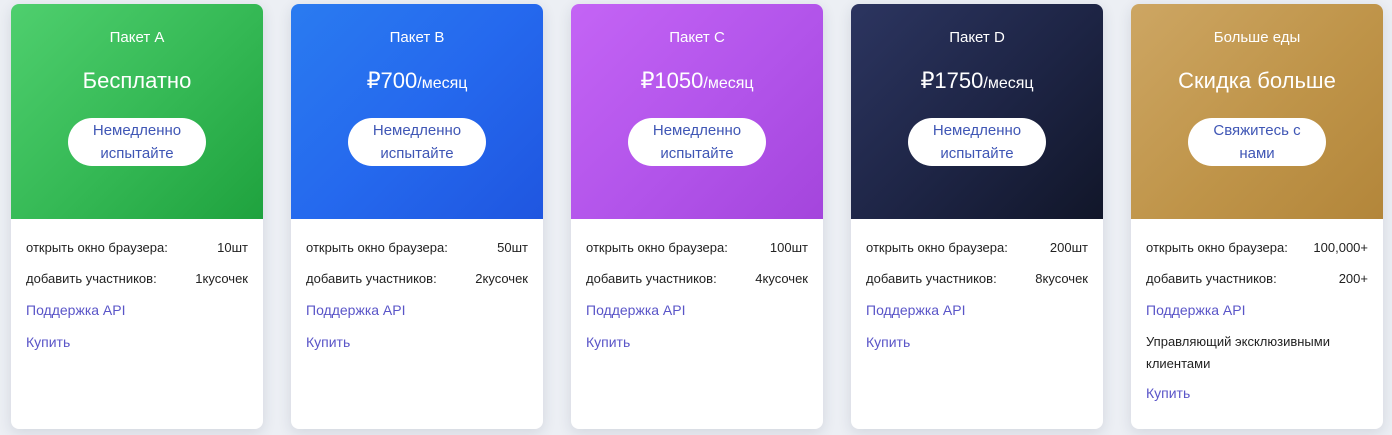  I want to click on plan-name: Пакет C, so click(697, 37).